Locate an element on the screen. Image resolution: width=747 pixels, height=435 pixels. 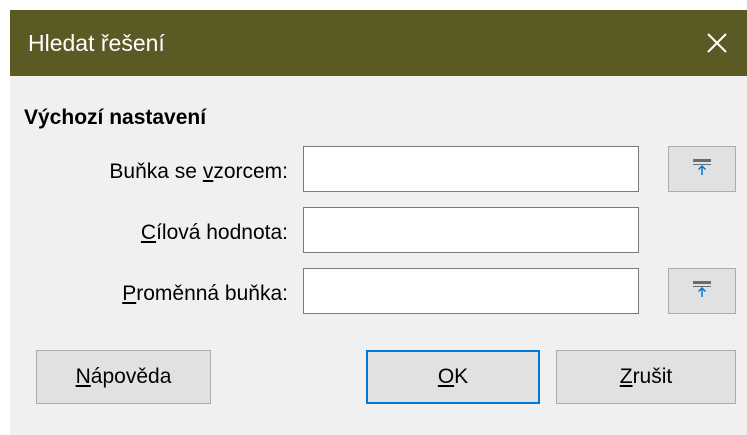
close-icon is located at coordinates (717, 43).